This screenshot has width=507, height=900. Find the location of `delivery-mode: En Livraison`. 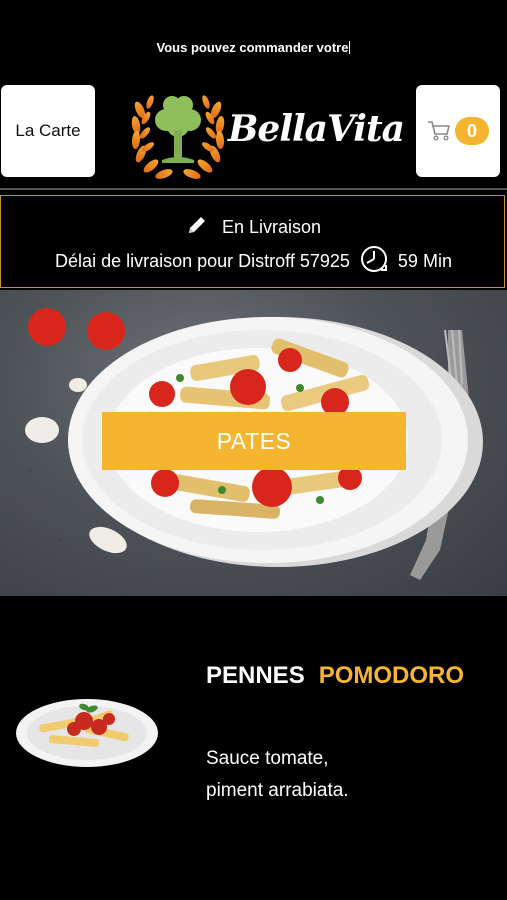

delivery-mode: En Livraison is located at coordinates (253, 227).